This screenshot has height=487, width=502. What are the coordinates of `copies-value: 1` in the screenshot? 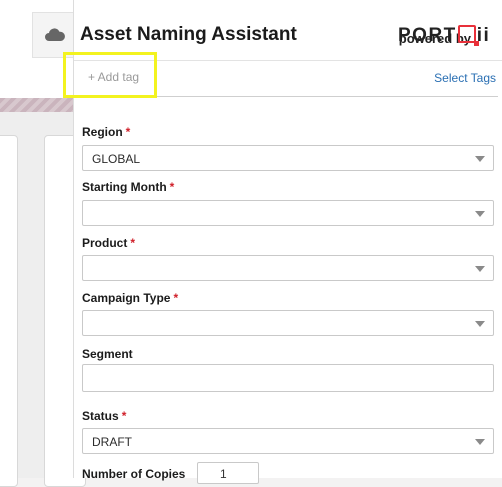 It's located at (223, 474).